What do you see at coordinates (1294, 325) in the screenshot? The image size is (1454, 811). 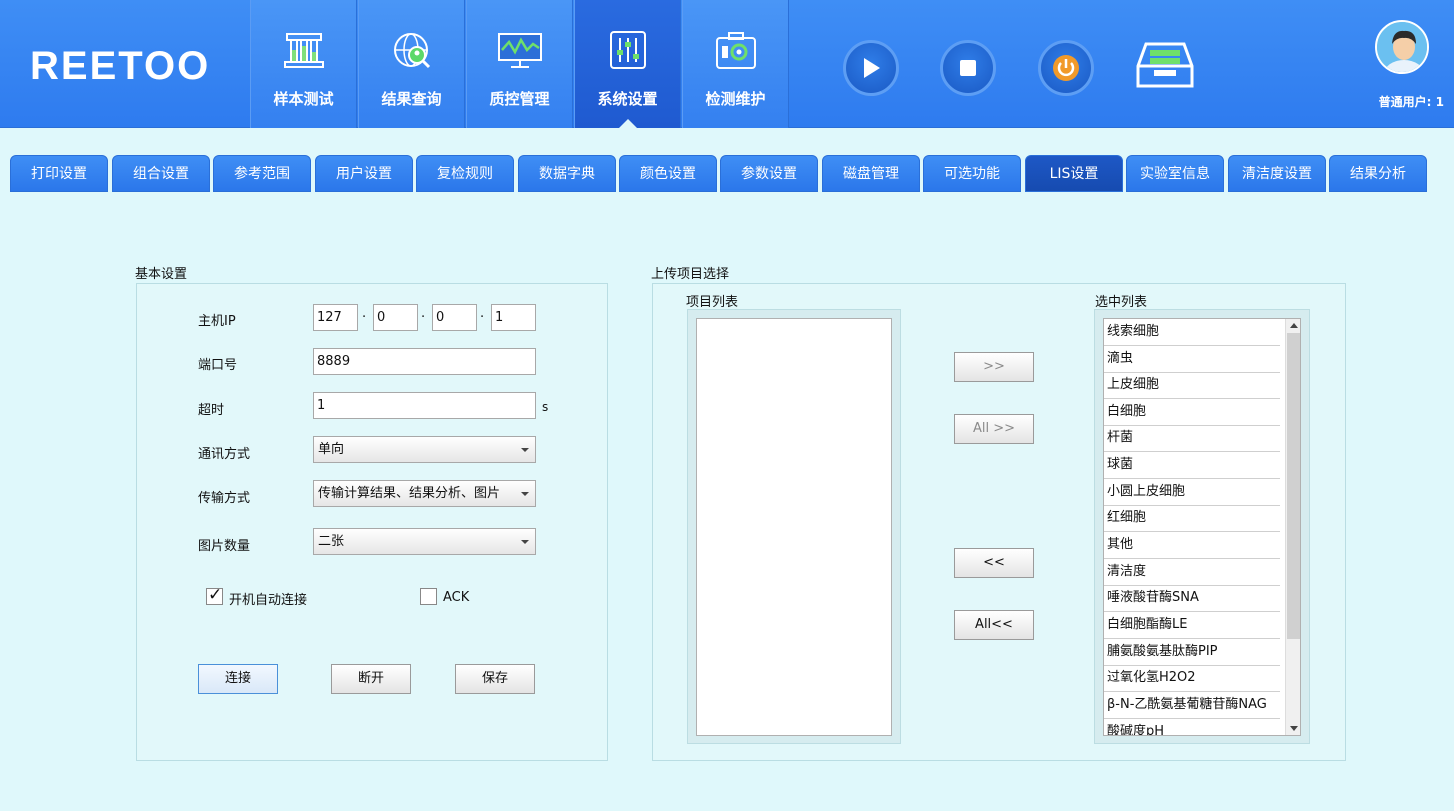 I see `scroll-up-icon` at bounding box center [1294, 325].